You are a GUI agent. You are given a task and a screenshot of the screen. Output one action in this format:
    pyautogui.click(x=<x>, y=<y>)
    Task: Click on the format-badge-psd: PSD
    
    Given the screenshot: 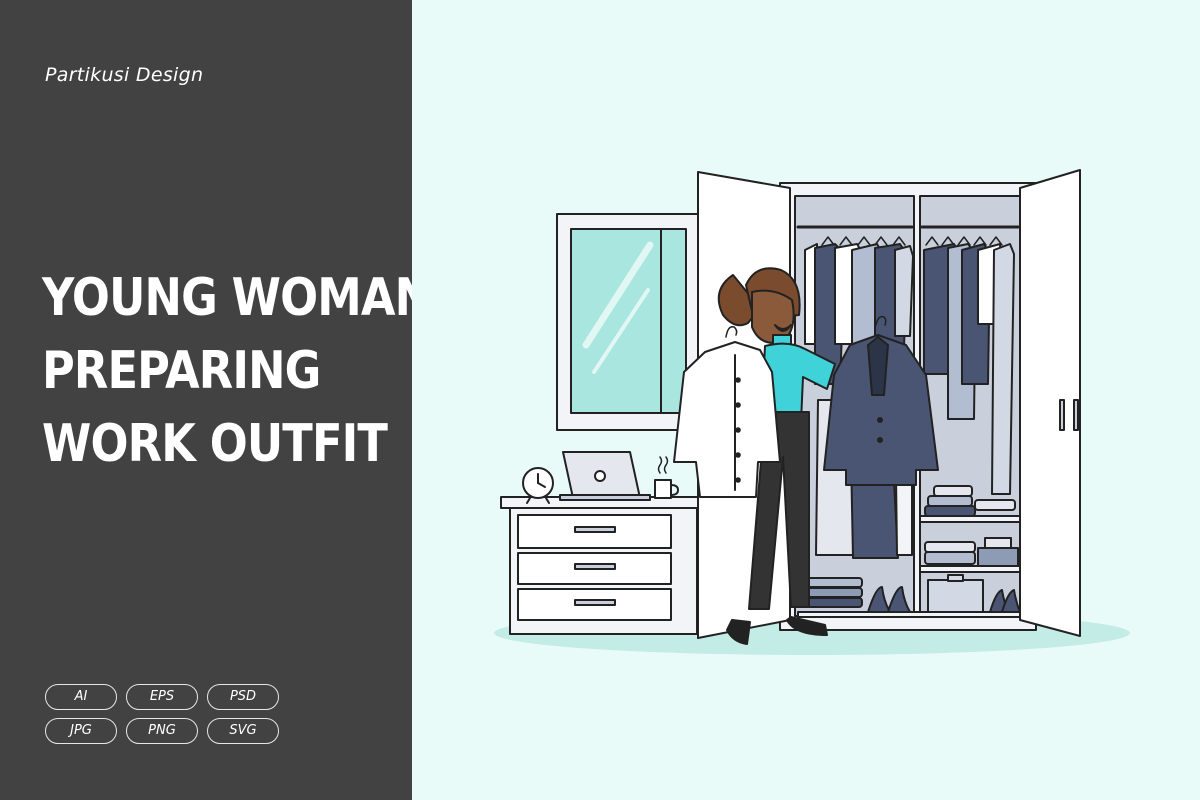 What is the action you would take?
    pyautogui.click(x=243, y=697)
    